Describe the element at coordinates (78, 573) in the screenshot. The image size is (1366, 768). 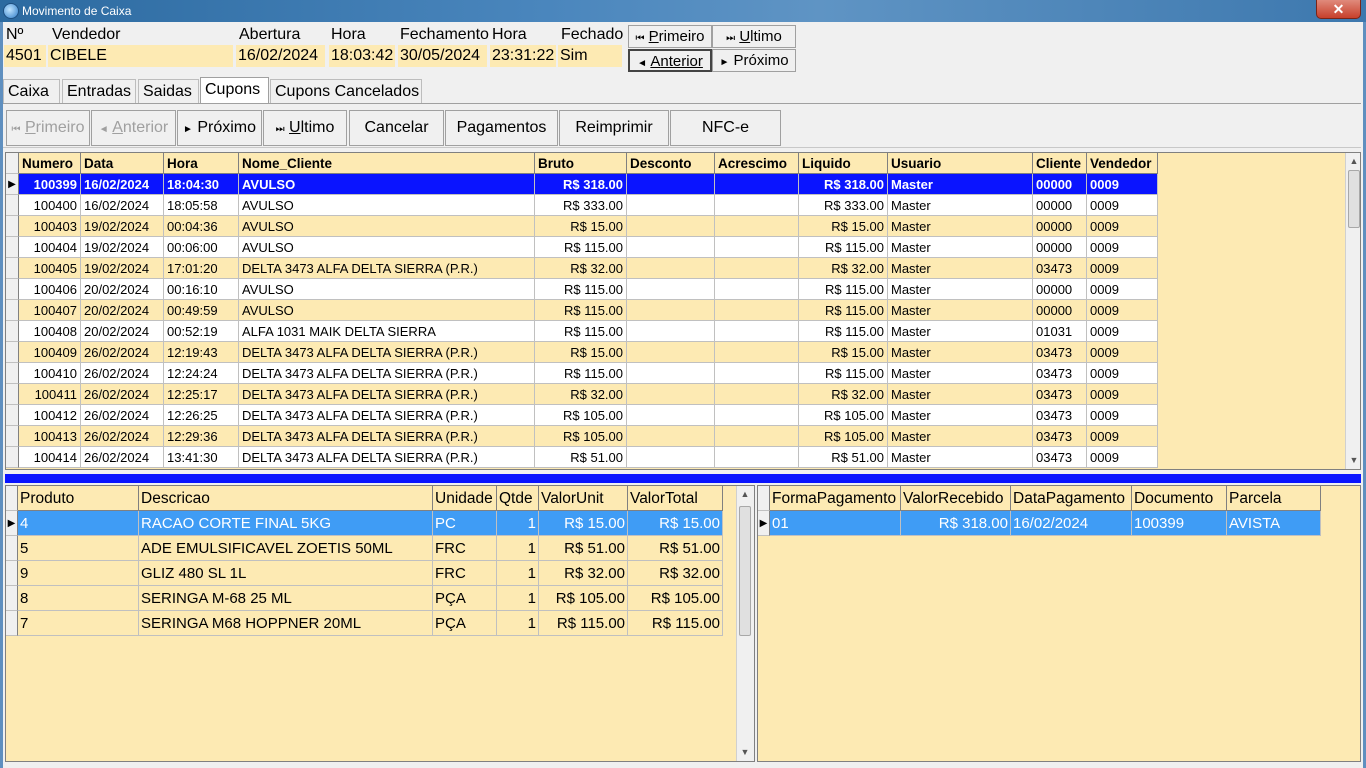
I see `table-cell: 9` at that location.